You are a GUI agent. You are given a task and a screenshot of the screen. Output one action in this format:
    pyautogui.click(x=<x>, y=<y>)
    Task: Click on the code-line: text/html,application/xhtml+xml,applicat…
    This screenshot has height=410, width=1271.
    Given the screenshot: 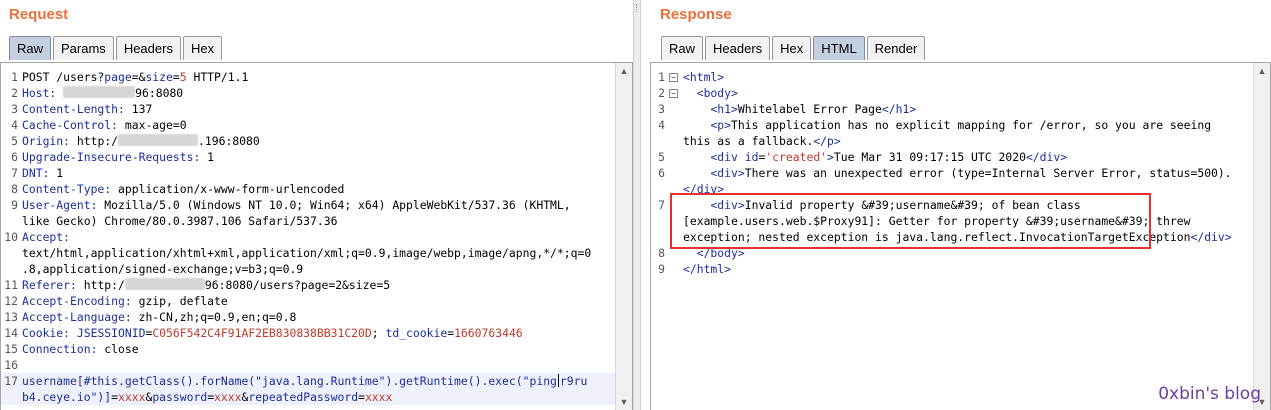 What is the action you would take?
    pyautogui.click(x=308, y=253)
    